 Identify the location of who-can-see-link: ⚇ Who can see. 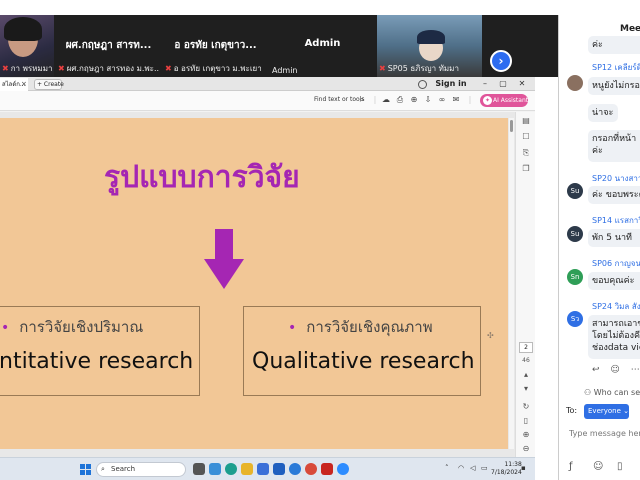
(612, 392).